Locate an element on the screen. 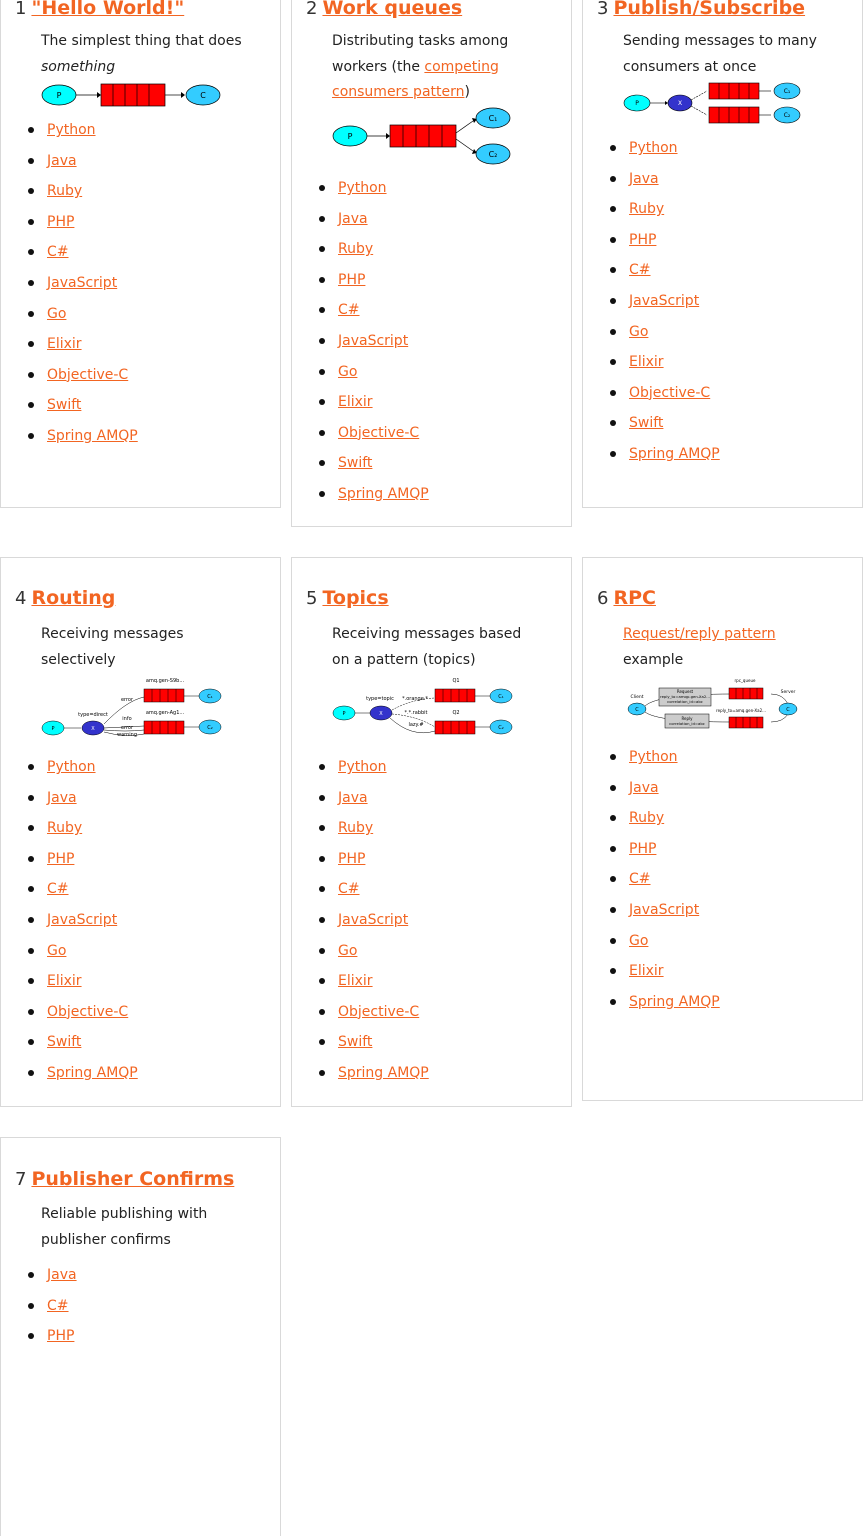 This screenshot has height=1536, width=864. list-item: PHP is located at coordinates (374, 286).